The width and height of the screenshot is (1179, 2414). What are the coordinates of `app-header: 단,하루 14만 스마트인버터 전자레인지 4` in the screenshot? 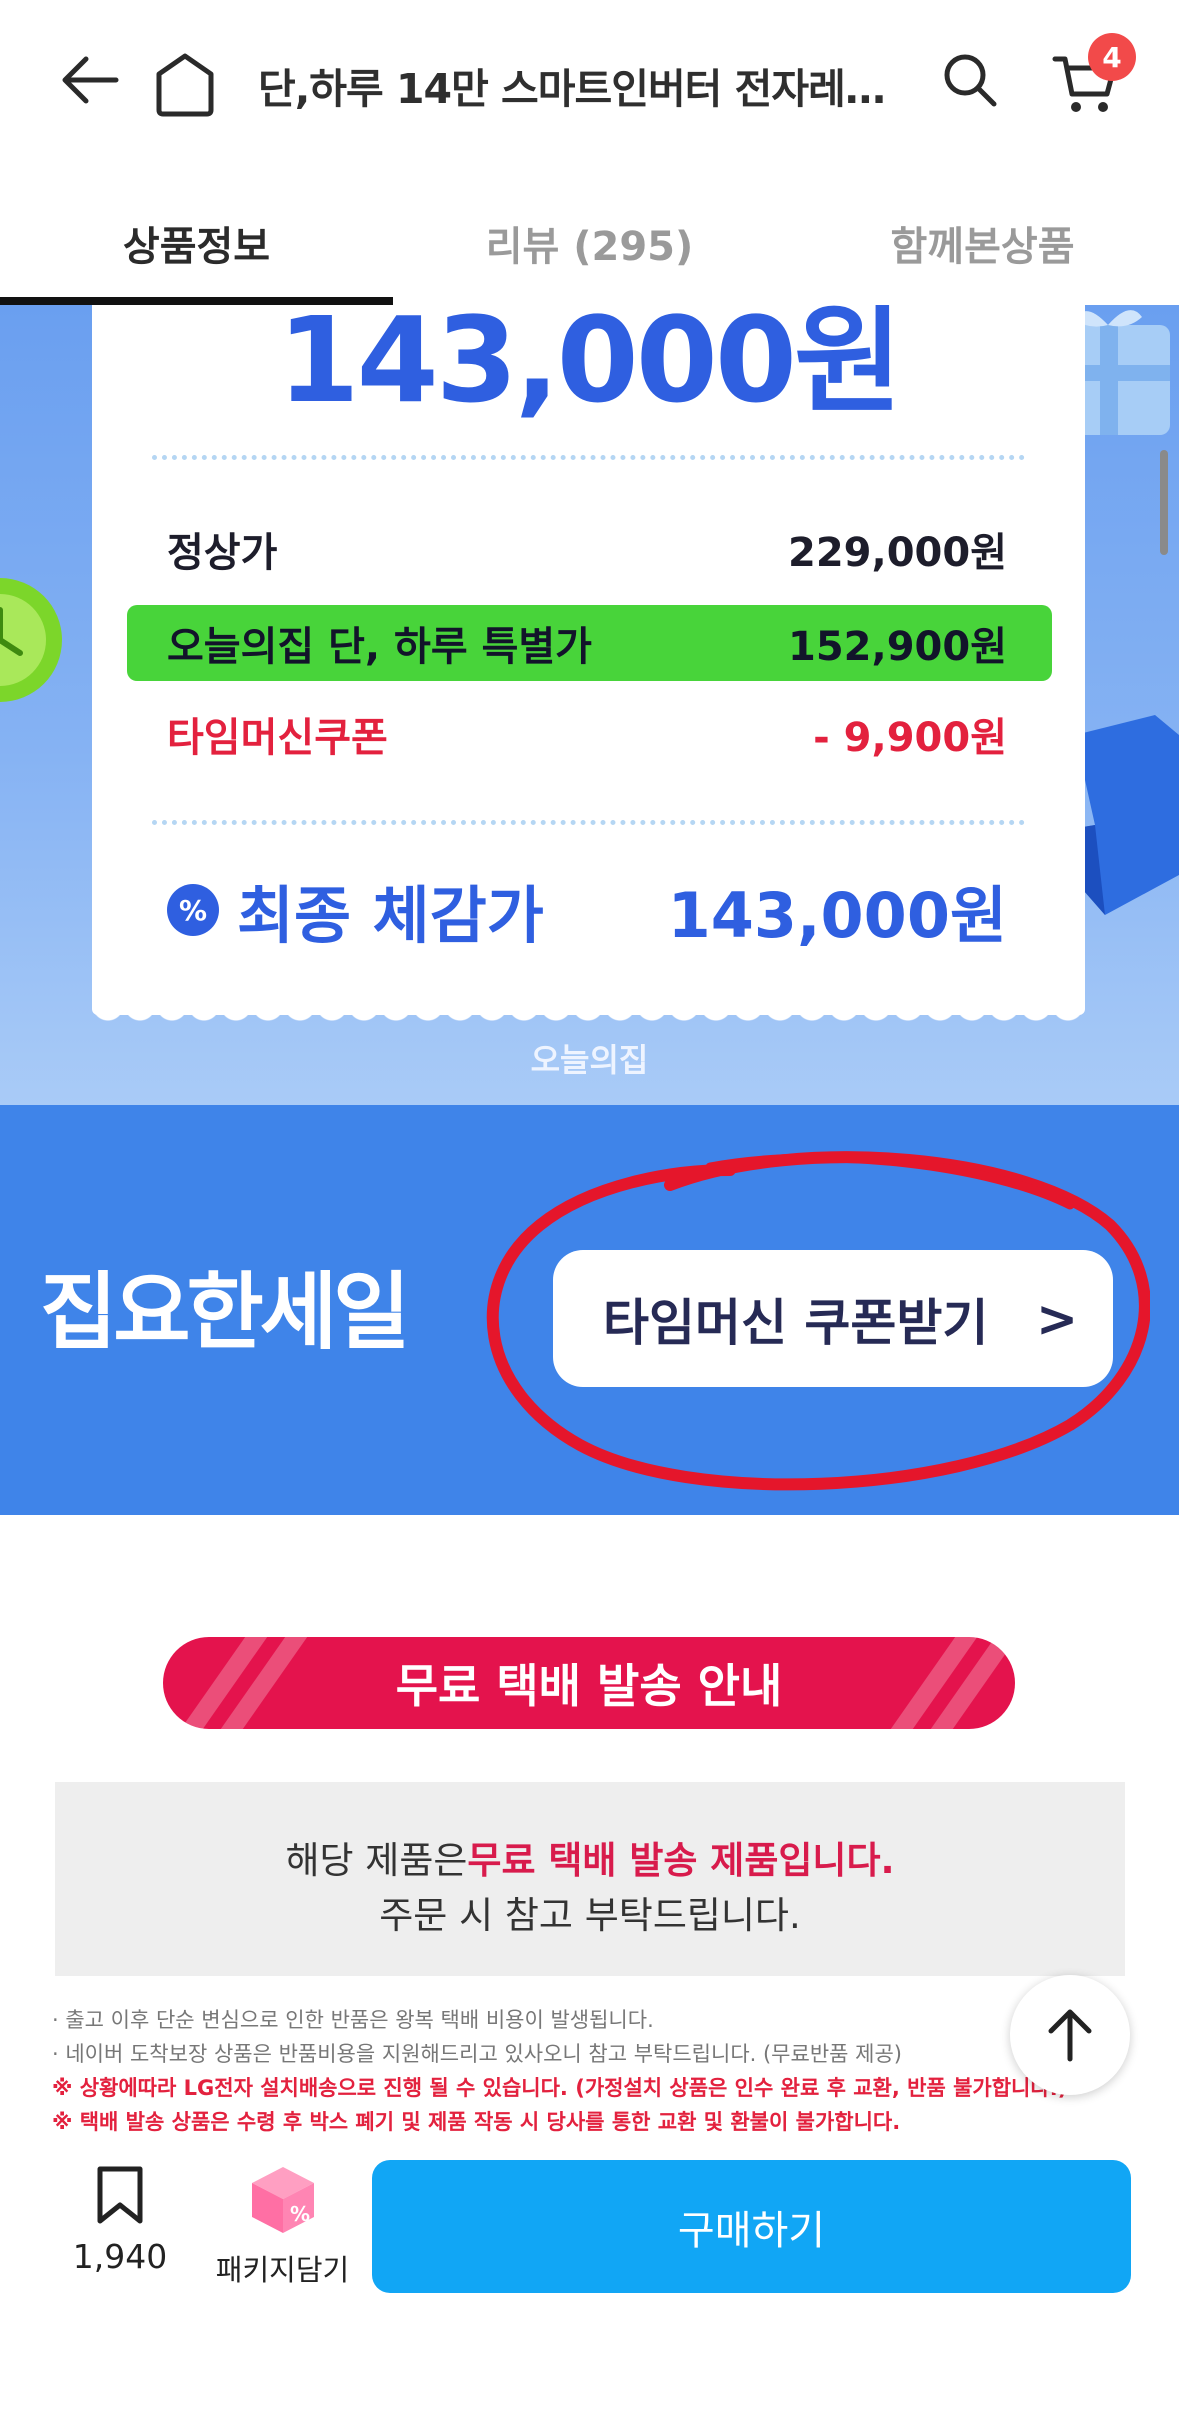 It's located at (589, 82).